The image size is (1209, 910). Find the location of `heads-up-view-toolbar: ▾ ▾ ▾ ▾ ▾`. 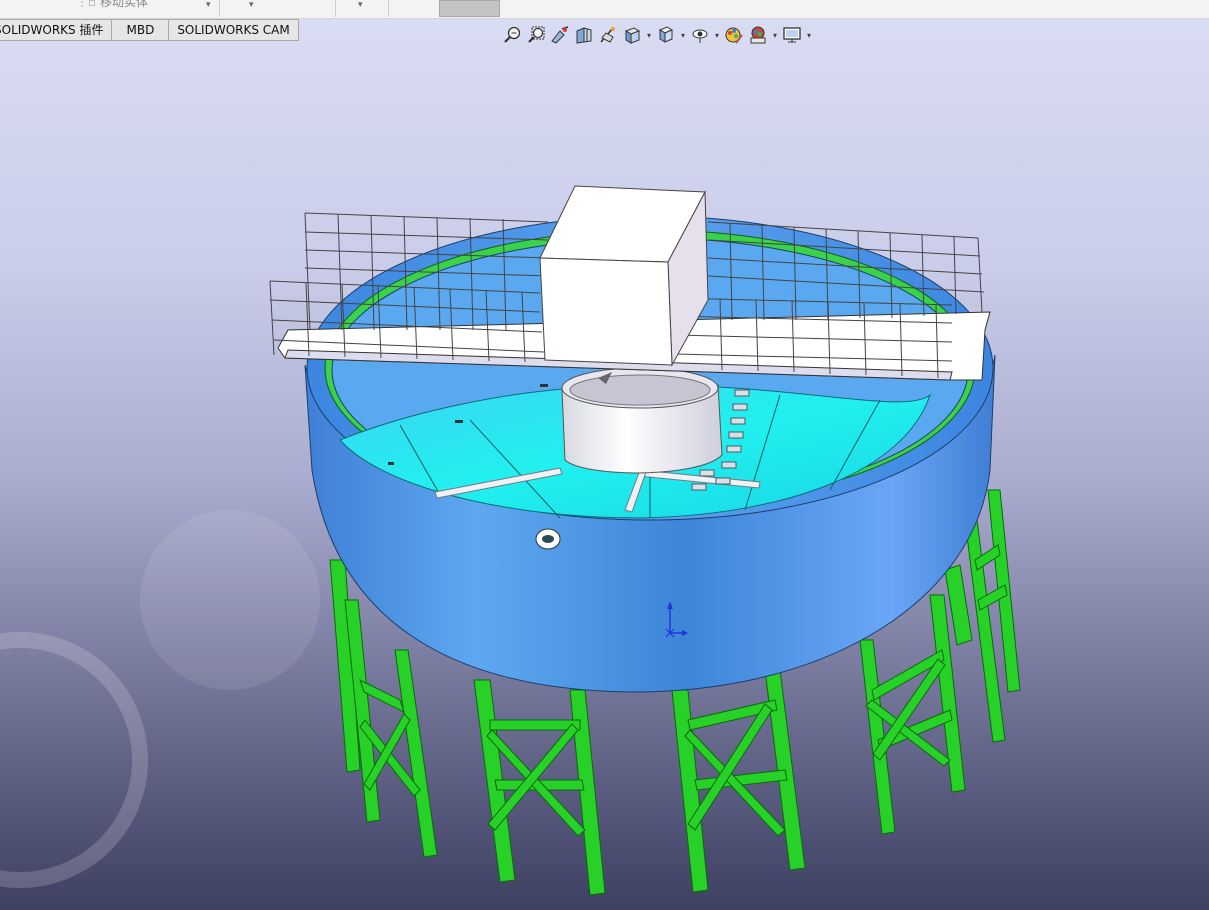

heads-up-view-toolbar: ▾ ▾ ▾ ▾ ▾ is located at coordinates (657, 35).